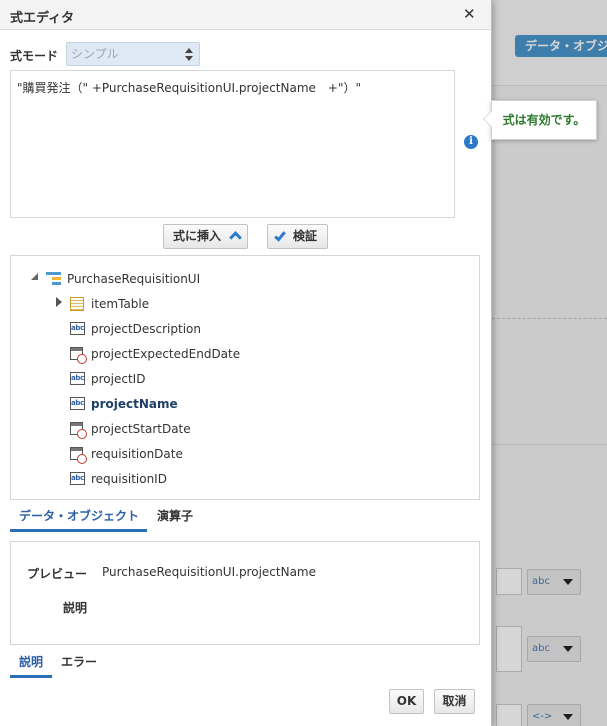 Image resolution: width=607 pixels, height=726 pixels. What do you see at coordinates (118, 379) in the screenshot?
I see `tree-item-label: projectID` at bounding box center [118, 379].